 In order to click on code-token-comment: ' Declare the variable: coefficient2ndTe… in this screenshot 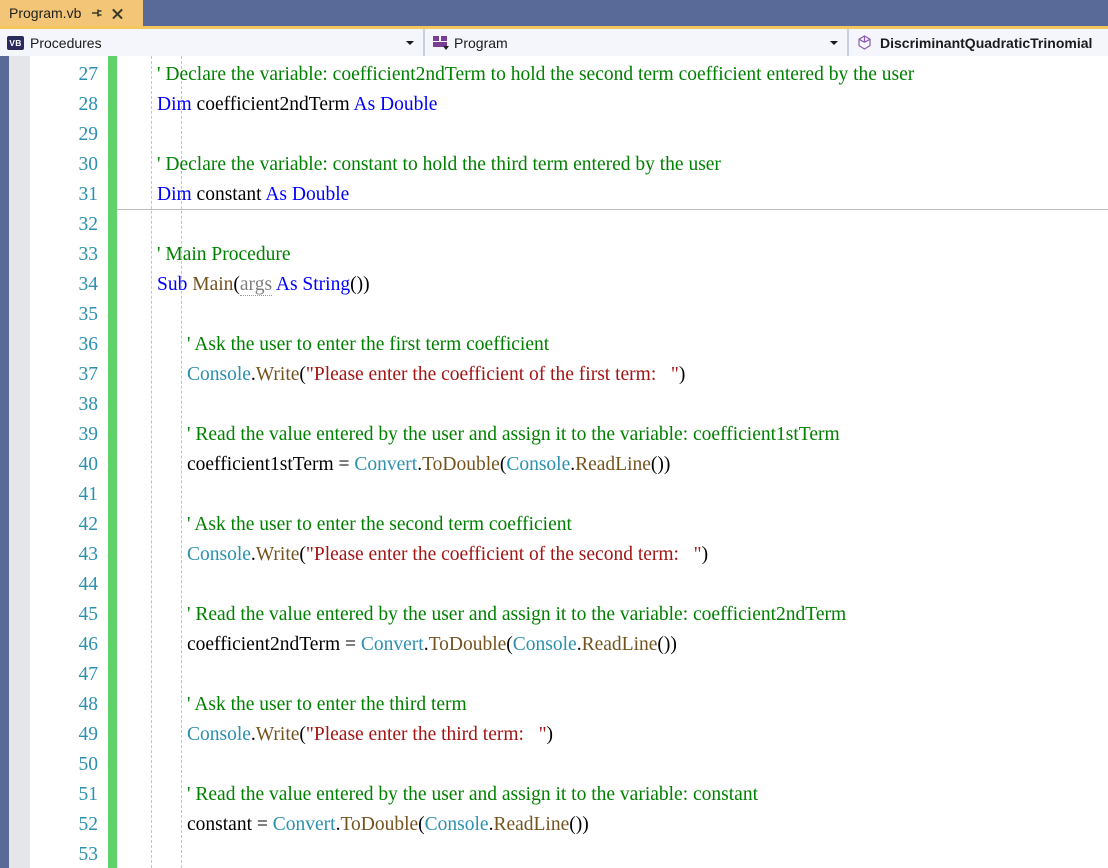, I will do `click(536, 74)`.